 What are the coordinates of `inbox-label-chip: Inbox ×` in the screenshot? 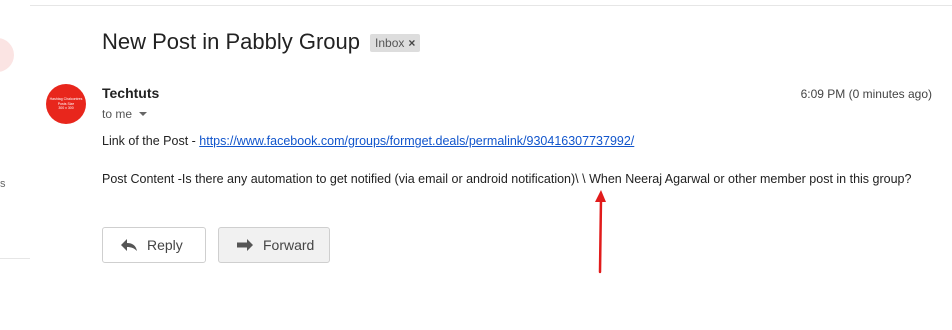 It's located at (395, 43).